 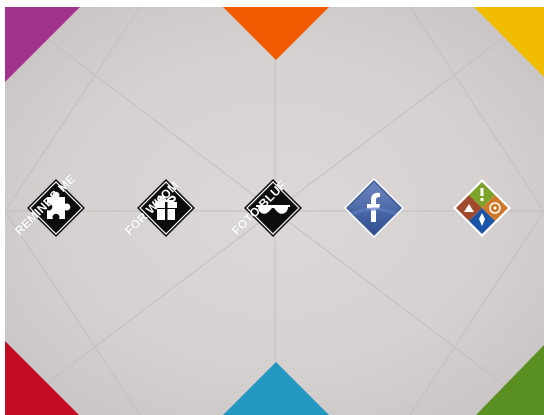 I want to click on corner-tab-bottom-center, so click(x=276, y=388).